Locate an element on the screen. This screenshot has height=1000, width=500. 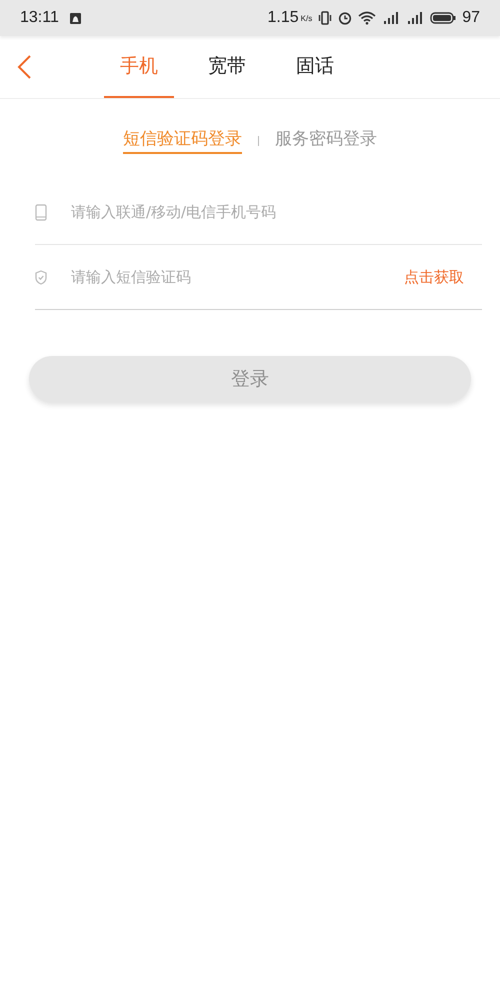
status-time: 13:11 is located at coordinates (39, 18).